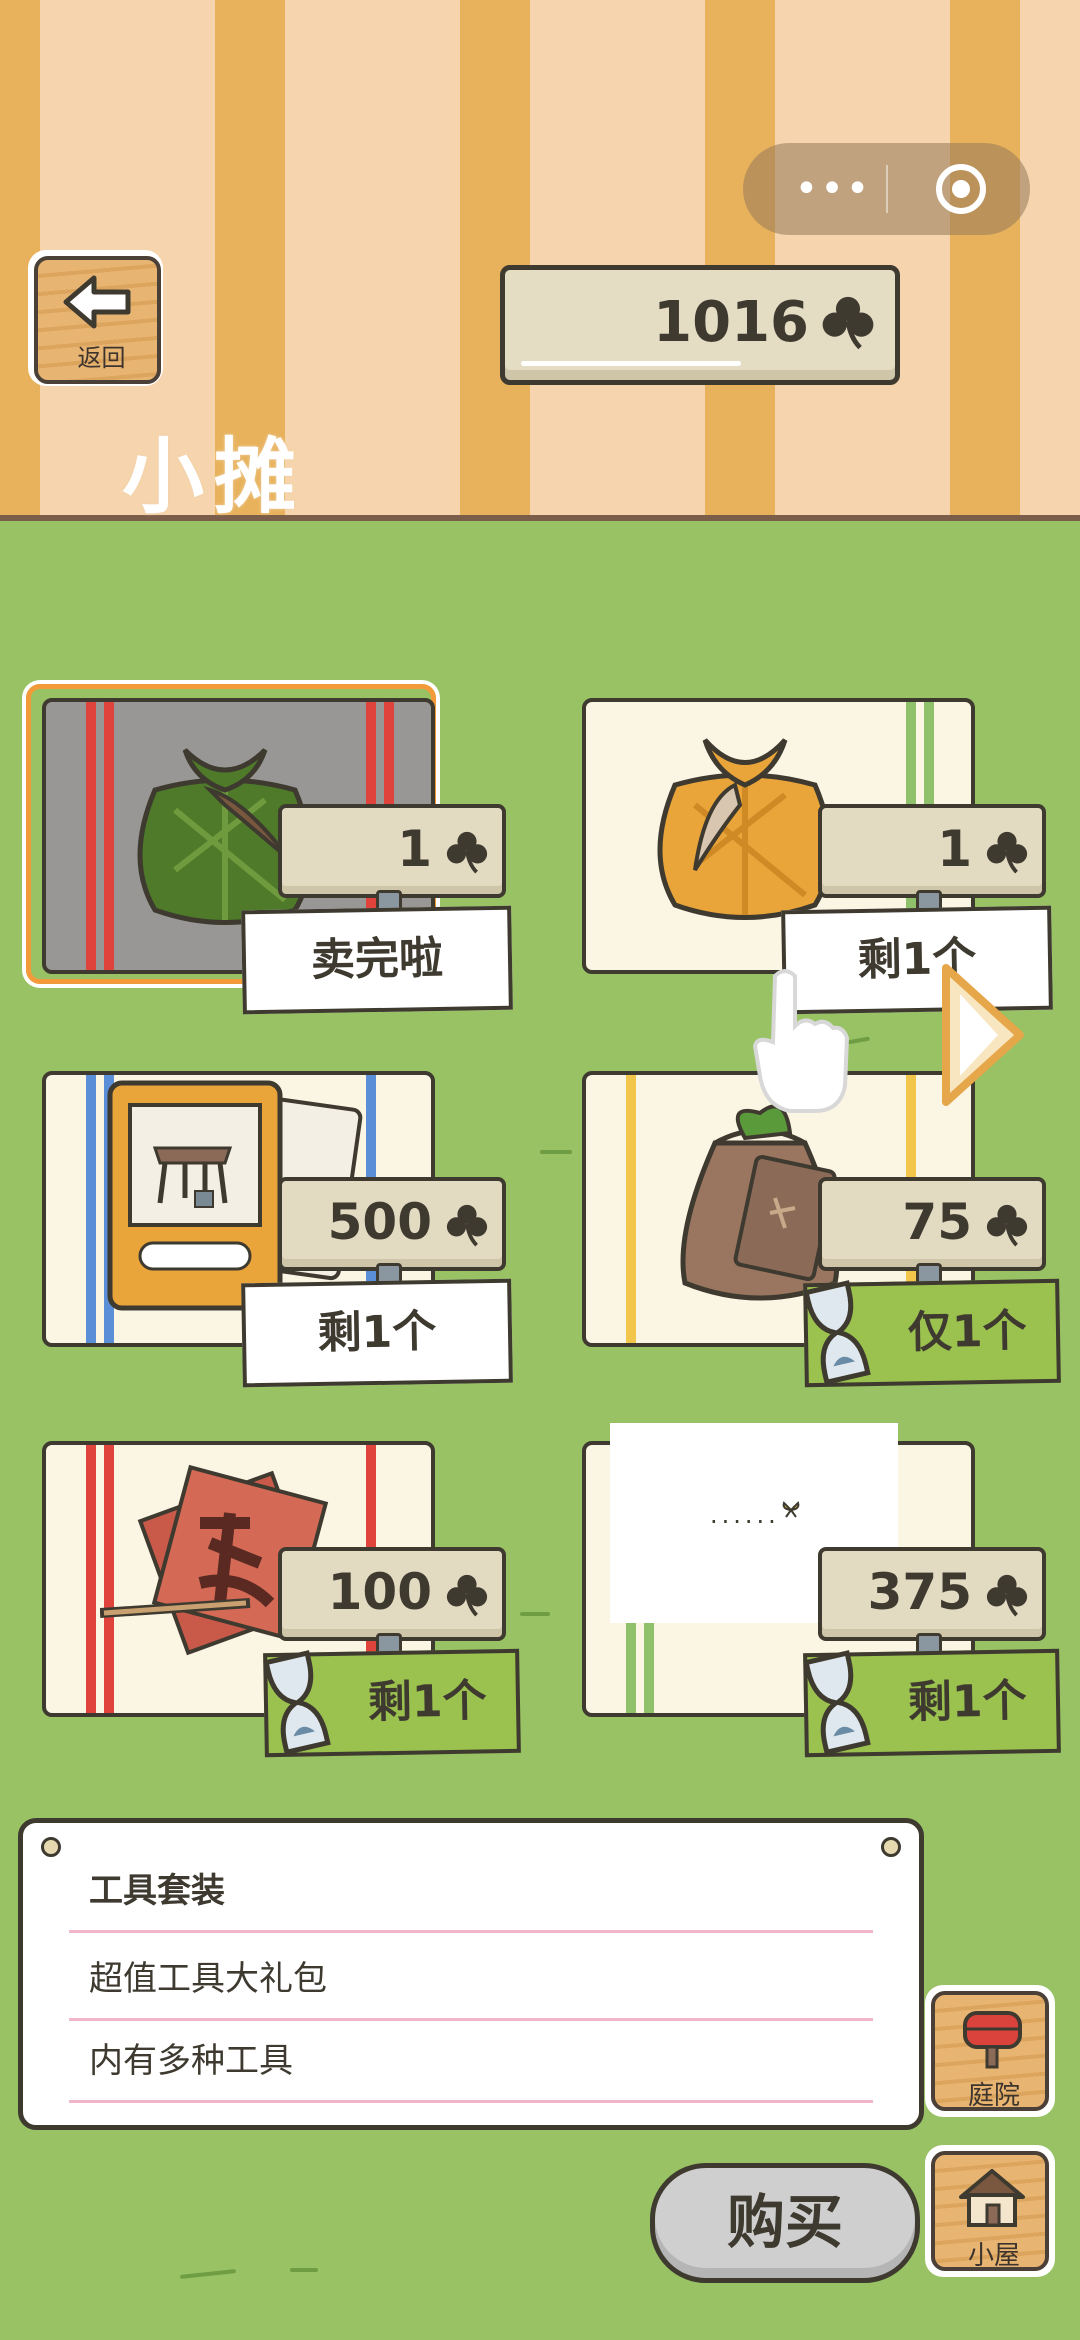  What do you see at coordinates (266, 857) in the screenshot?
I see `shop-item-1: 1 卖完啦` at bounding box center [266, 857].